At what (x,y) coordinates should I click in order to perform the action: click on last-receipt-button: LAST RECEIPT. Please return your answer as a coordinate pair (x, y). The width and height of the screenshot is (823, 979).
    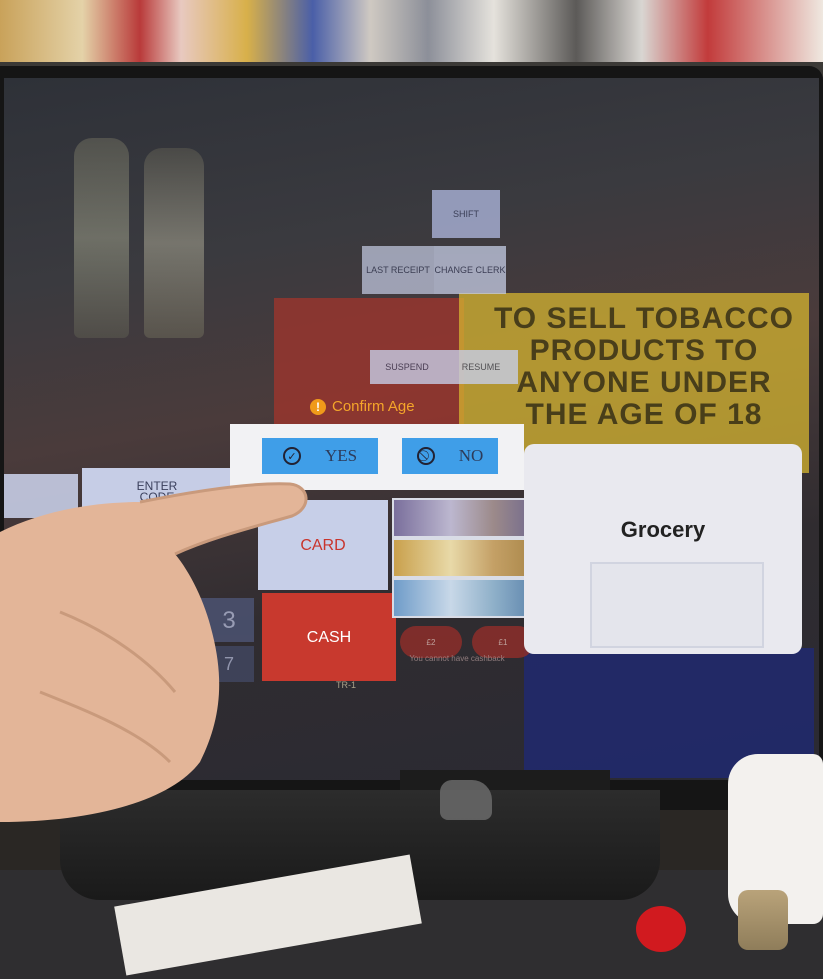
    Looking at the image, I should click on (398, 270).